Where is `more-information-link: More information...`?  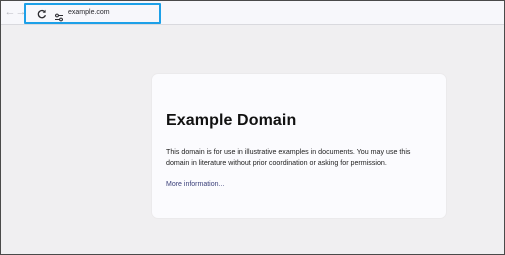
more-information-link: More information... is located at coordinates (195, 185).